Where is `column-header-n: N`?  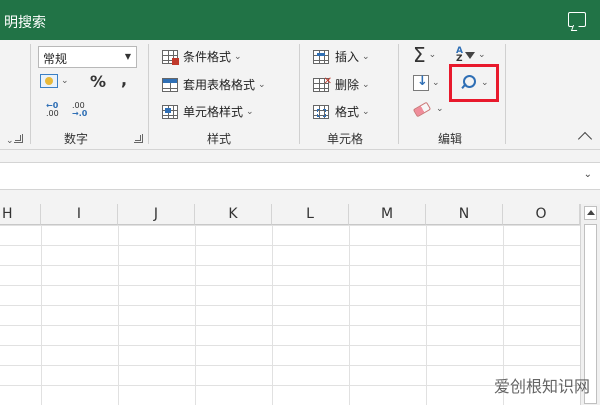 column-header-n: N is located at coordinates (464, 214).